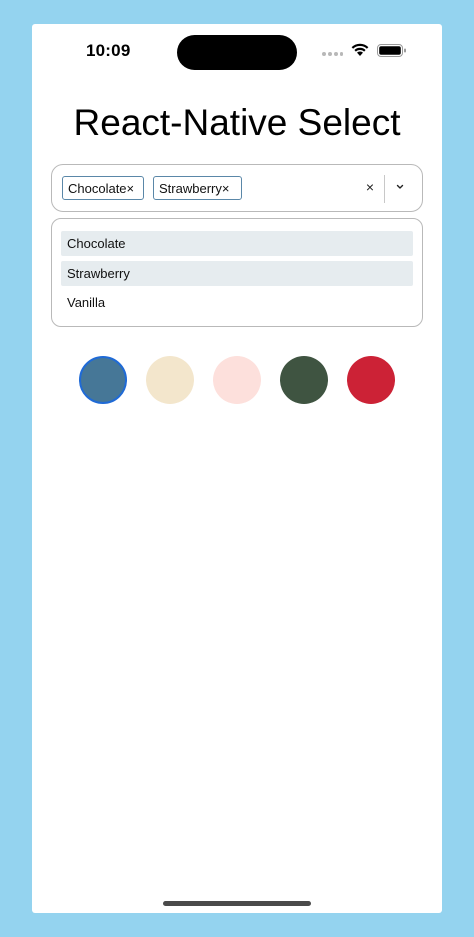 This screenshot has height=937, width=474. Describe the element at coordinates (237, 903) in the screenshot. I see `home-indicator` at that location.